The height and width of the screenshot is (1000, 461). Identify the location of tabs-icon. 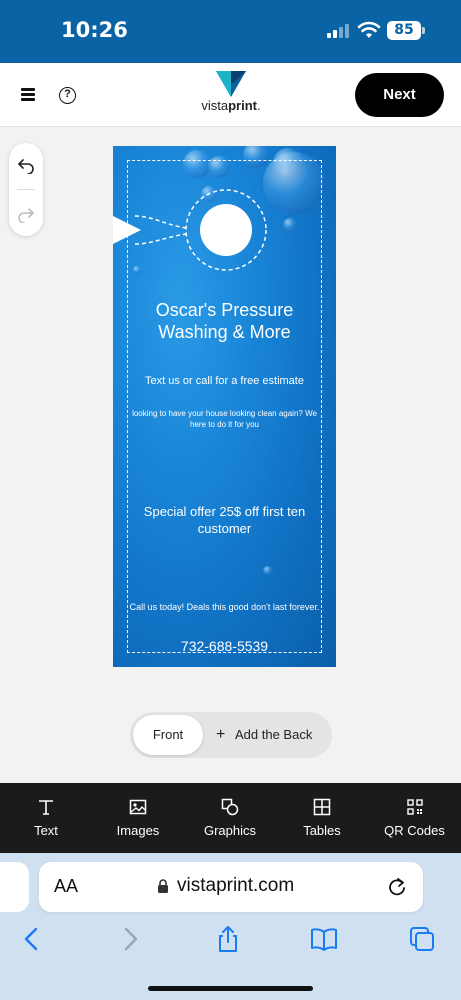
(422, 939).